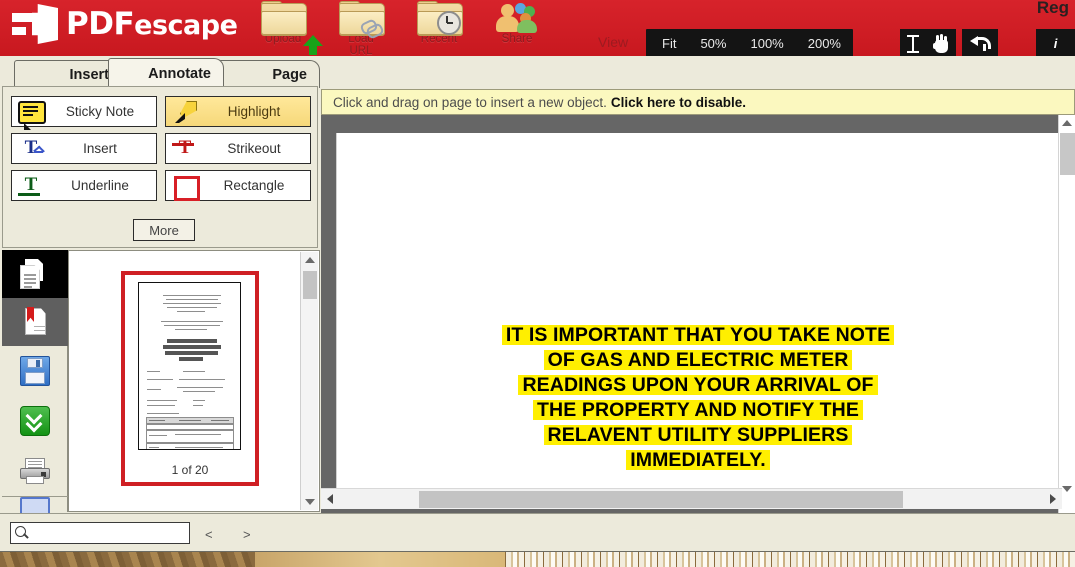 This screenshot has height=567, width=1075. What do you see at coordinates (517, 17) in the screenshot?
I see `people-share-icon` at bounding box center [517, 17].